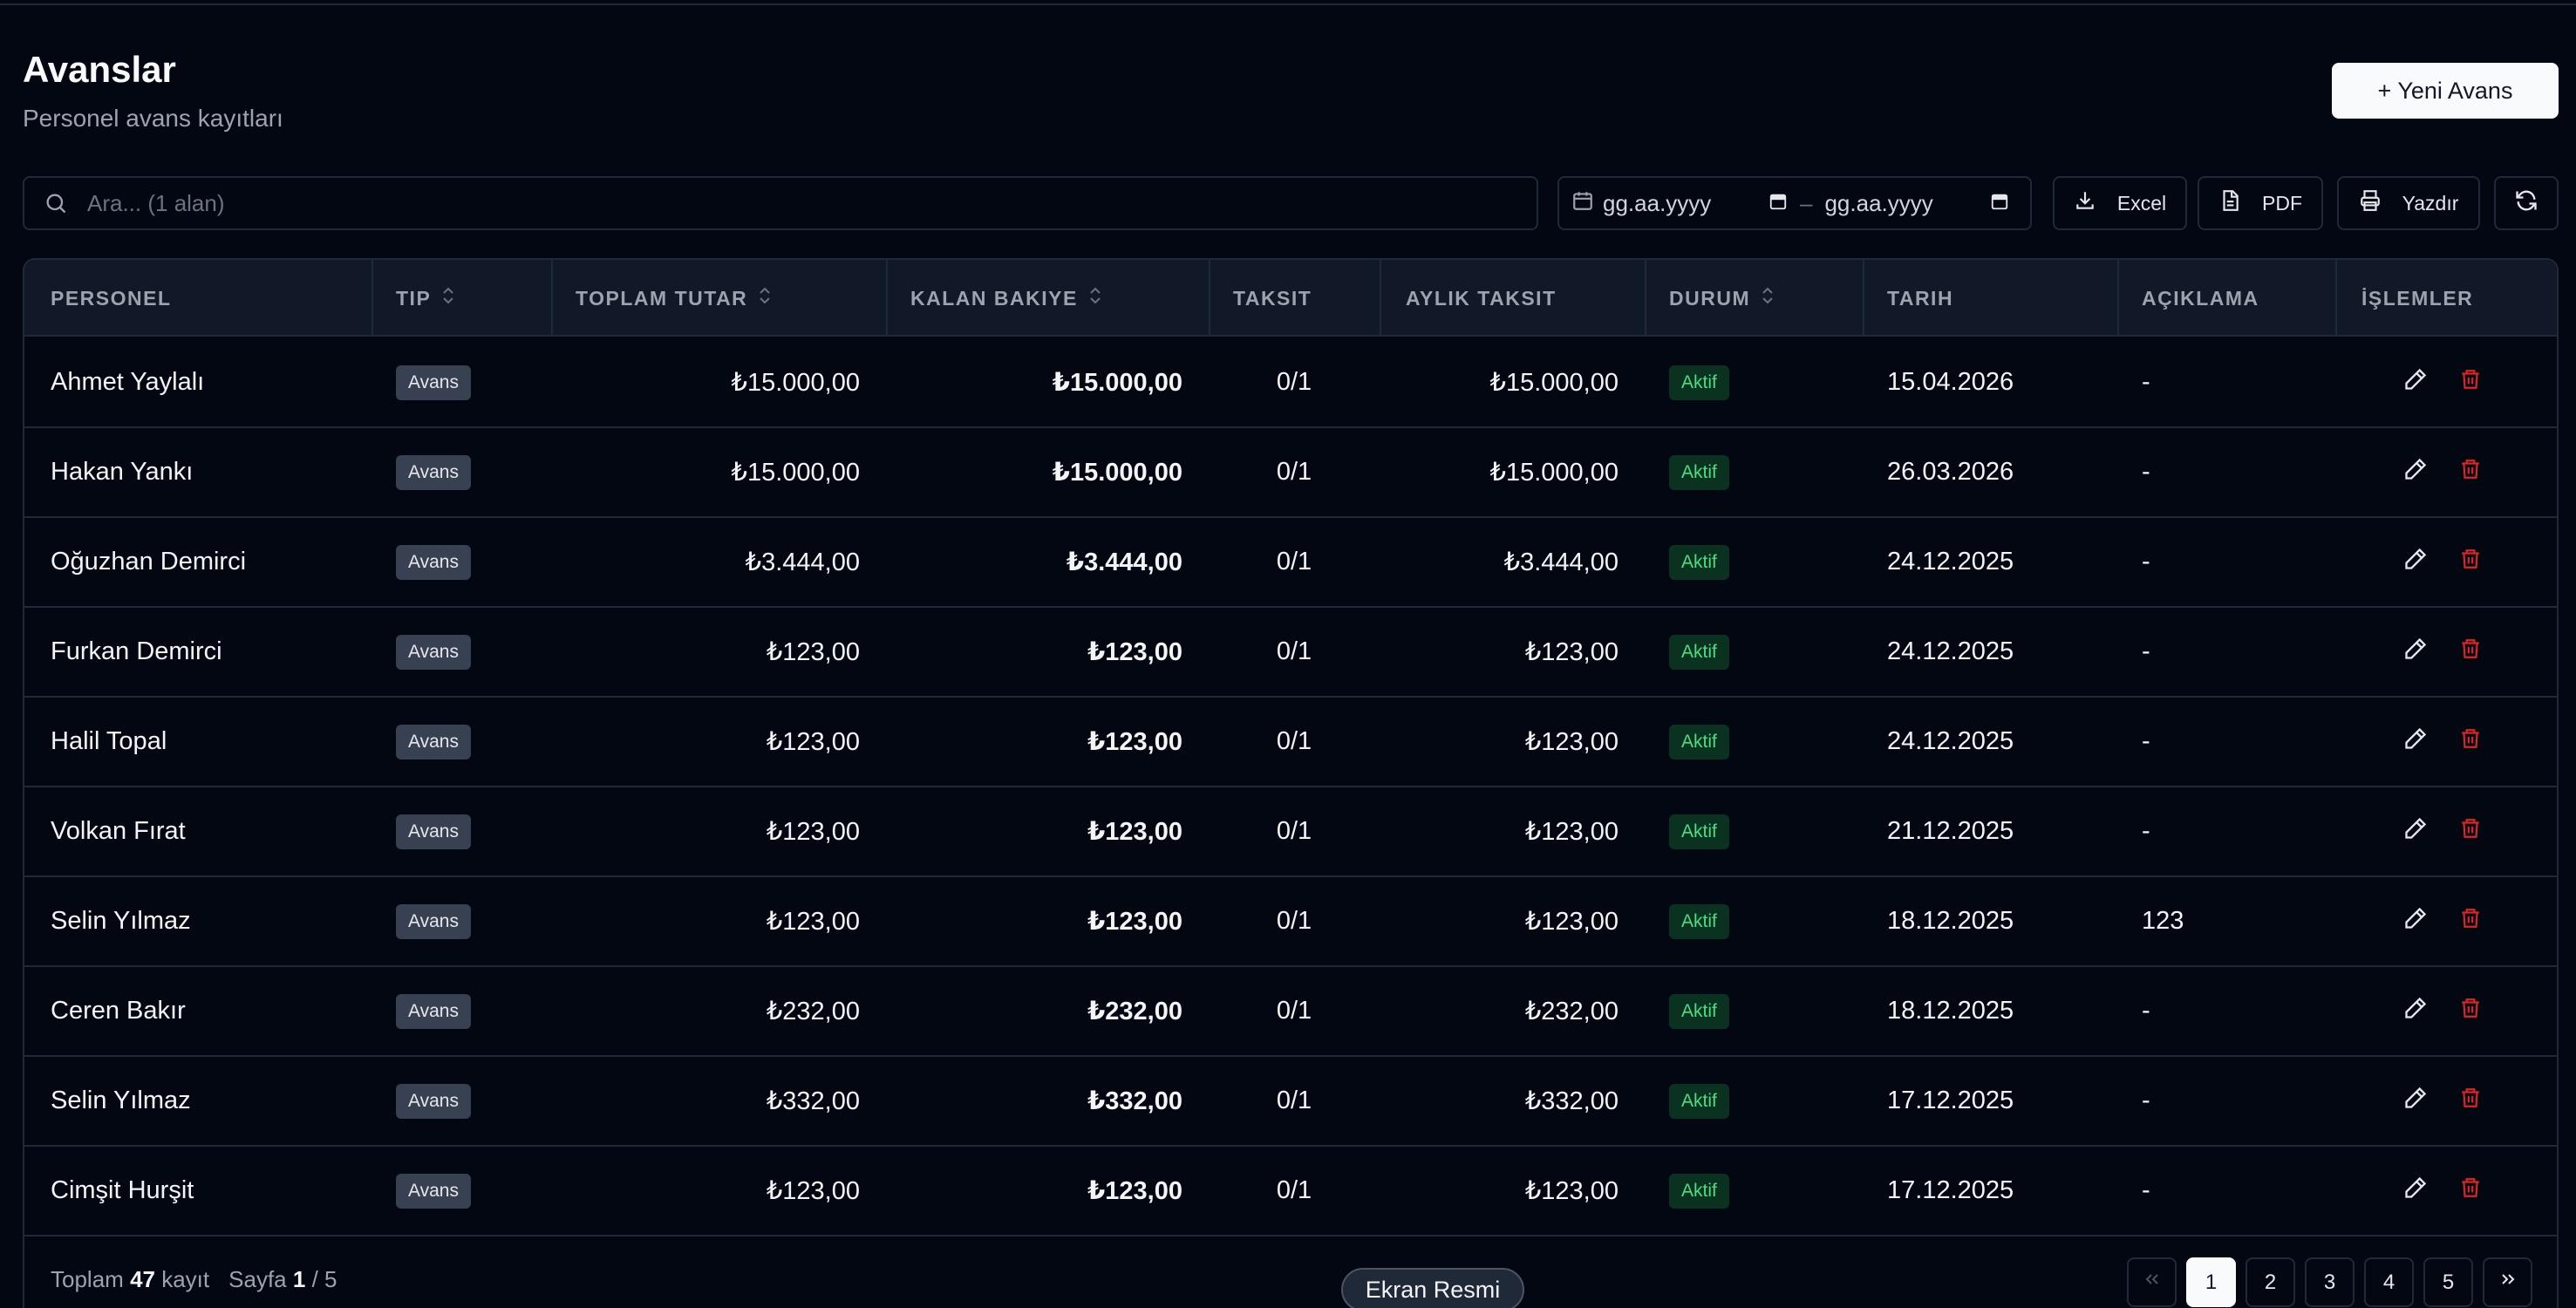  What do you see at coordinates (2229, 203) in the screenshot?
I see `file-text-icon` at bounding box center [2229, 203].